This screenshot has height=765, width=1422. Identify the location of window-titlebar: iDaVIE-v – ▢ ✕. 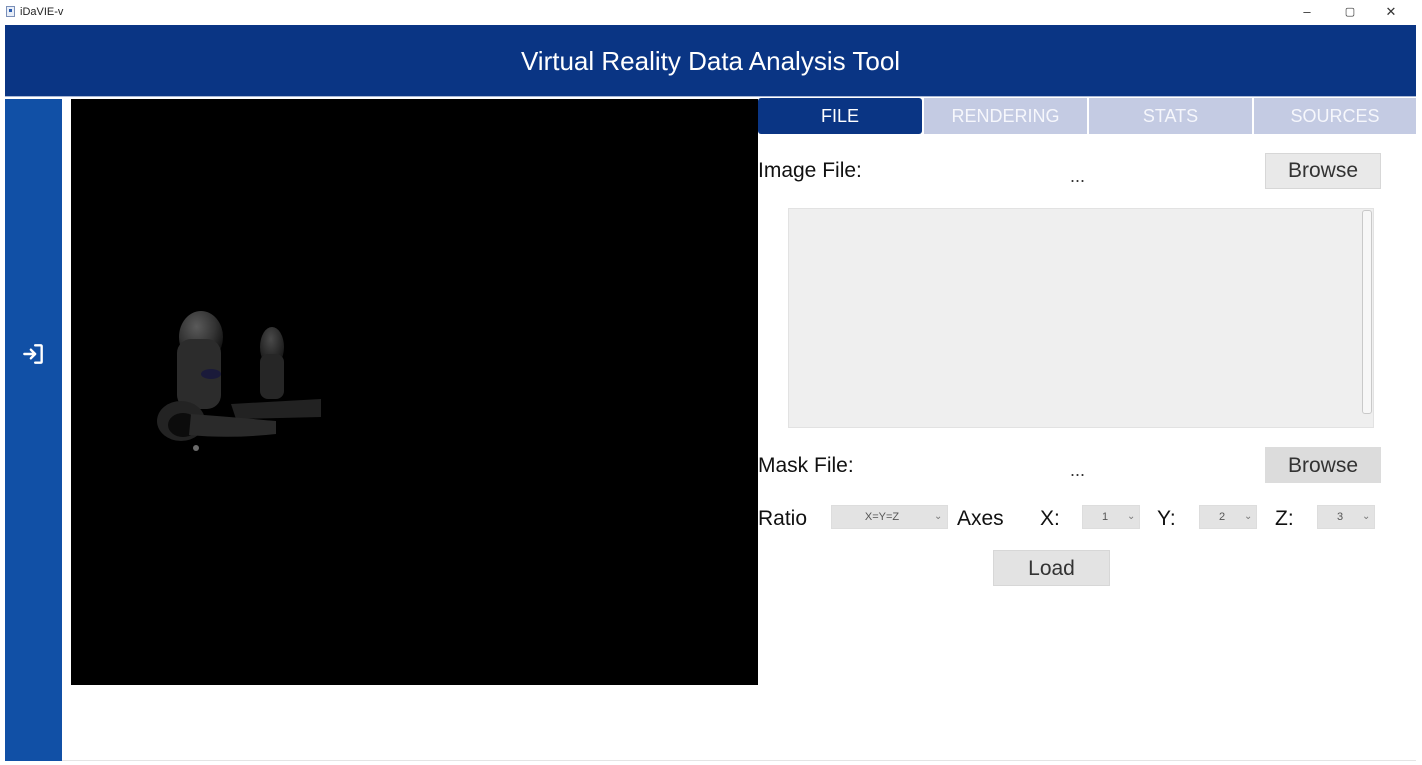
(711, 12).